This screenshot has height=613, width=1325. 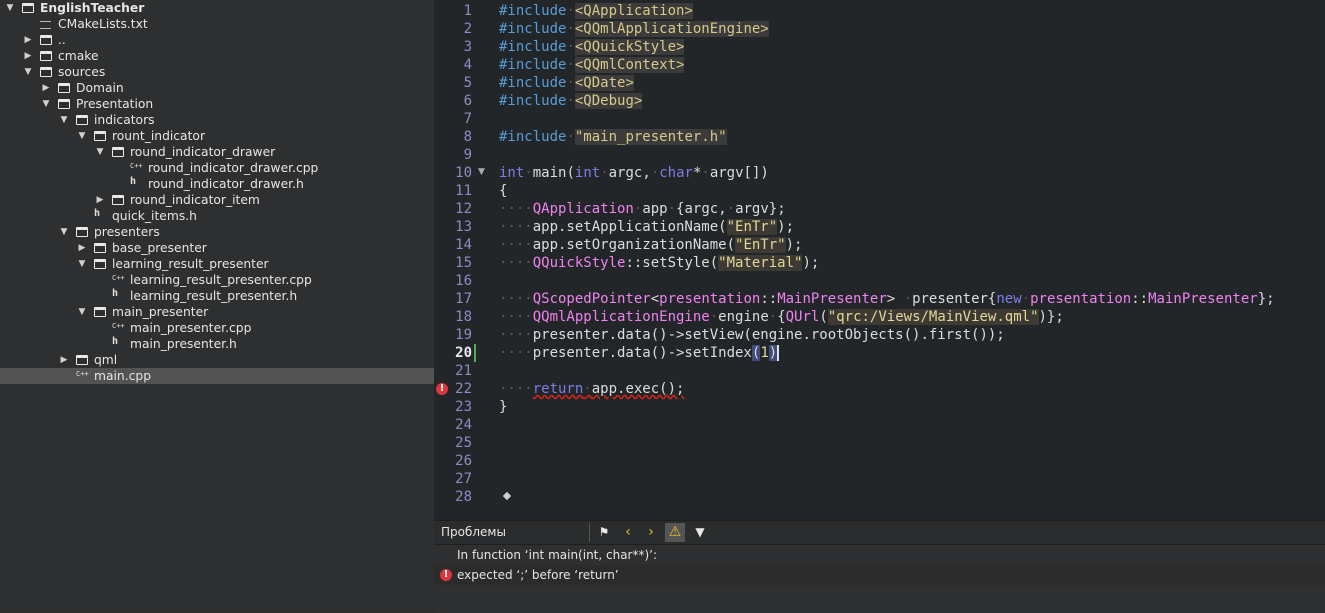 What do you see at coordinates (217, 40) in the screenshot?
I see `tree-folder: ▶..` at bounding box center [217, 40].